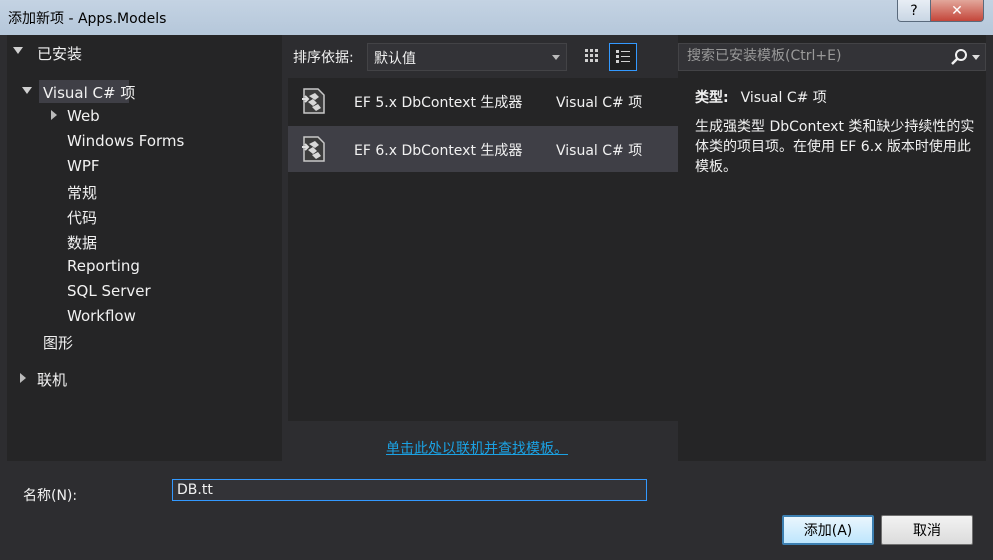  I want to click on type-line: 类型: Visual C# 项, so click(761, 97).